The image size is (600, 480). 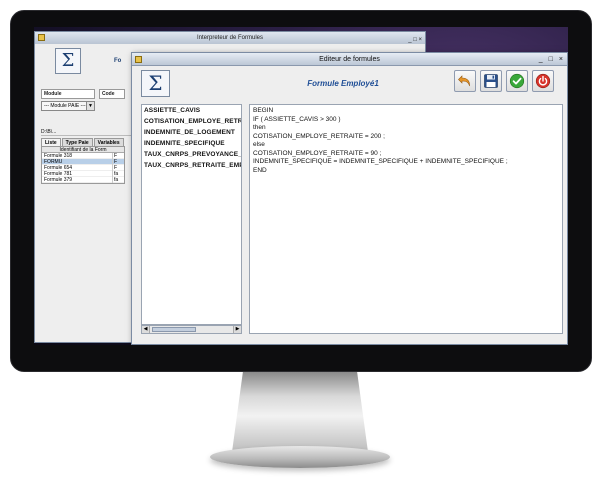 I want to click on list-item: COTISATION_EMPLOYE_RETRA, so click(x=191, y=121).